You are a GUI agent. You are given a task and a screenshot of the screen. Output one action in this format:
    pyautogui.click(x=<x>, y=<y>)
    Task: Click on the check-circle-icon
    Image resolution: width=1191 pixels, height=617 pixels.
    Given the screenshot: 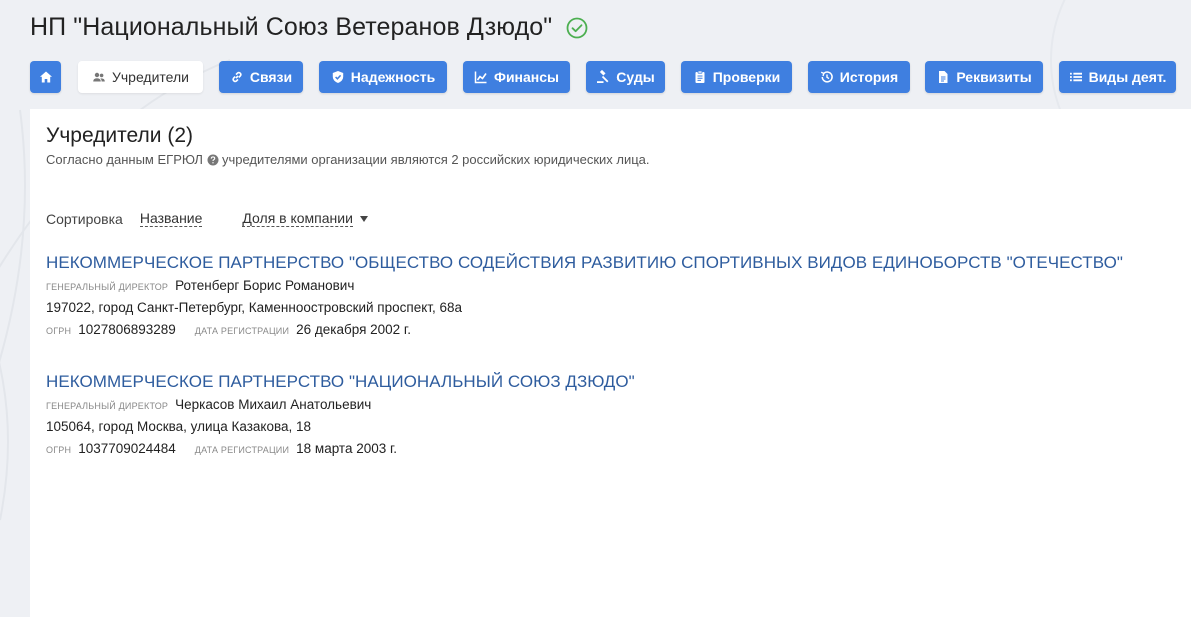 What is the action you would take?
    pyautogui.click(x=577, y=27)
    